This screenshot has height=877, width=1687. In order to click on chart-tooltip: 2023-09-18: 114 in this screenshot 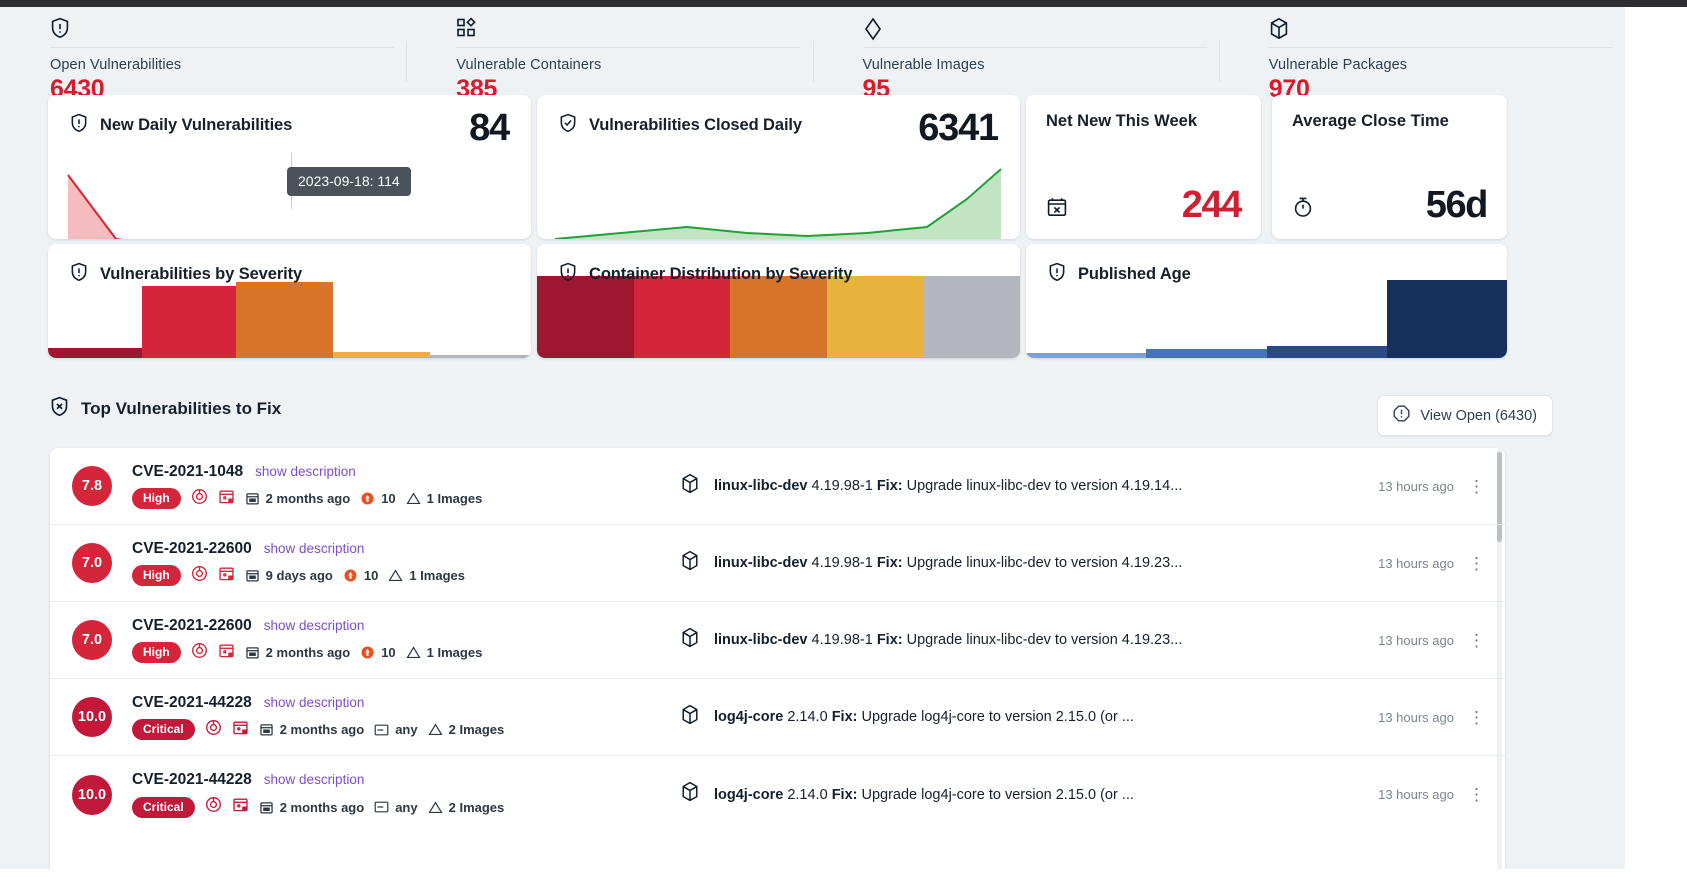, I will do `click(349, 181)`.